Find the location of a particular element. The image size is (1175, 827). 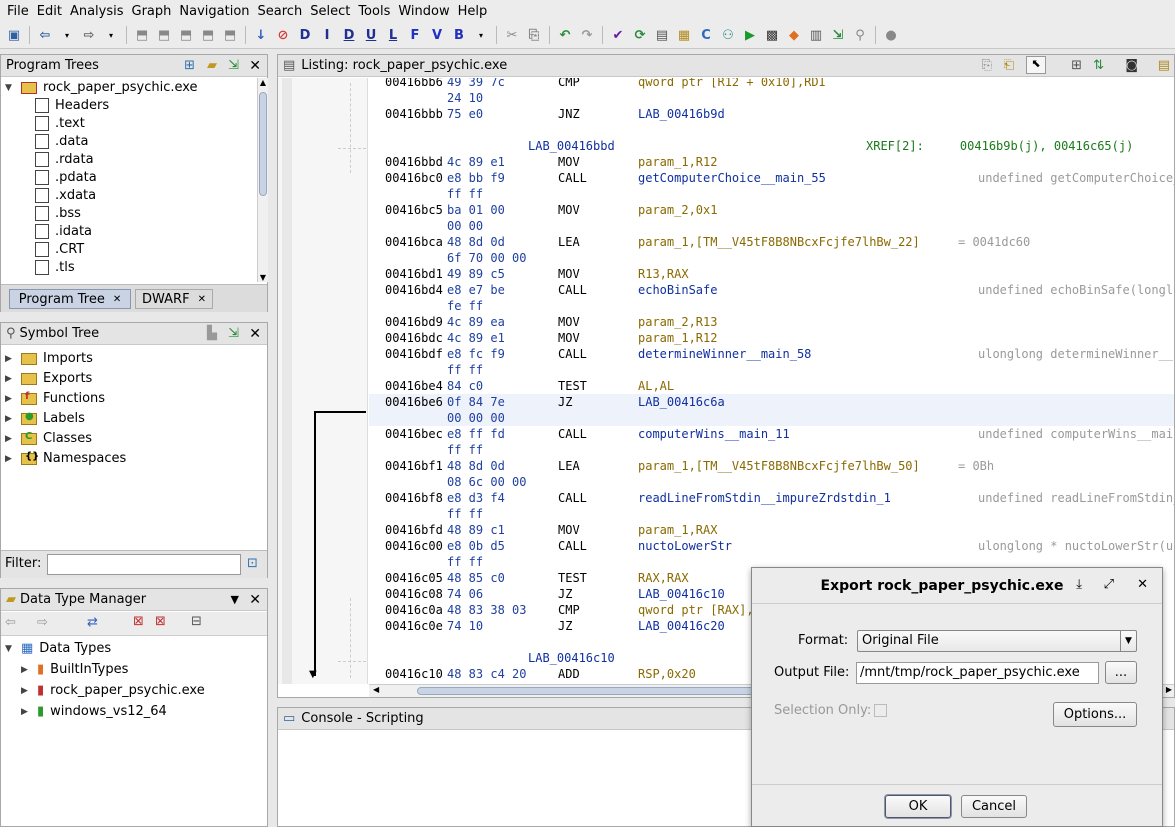

symbol-category-functions: ▶ f Functions is located at coordinates (55, 399).